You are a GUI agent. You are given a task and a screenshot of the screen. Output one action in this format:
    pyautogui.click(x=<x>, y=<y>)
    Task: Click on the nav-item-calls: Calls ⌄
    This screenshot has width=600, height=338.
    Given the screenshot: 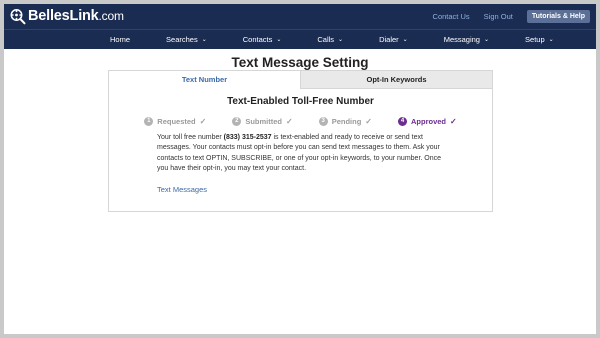 What is the action you would take?
    pyautogui.click(x=330, y=39)
    